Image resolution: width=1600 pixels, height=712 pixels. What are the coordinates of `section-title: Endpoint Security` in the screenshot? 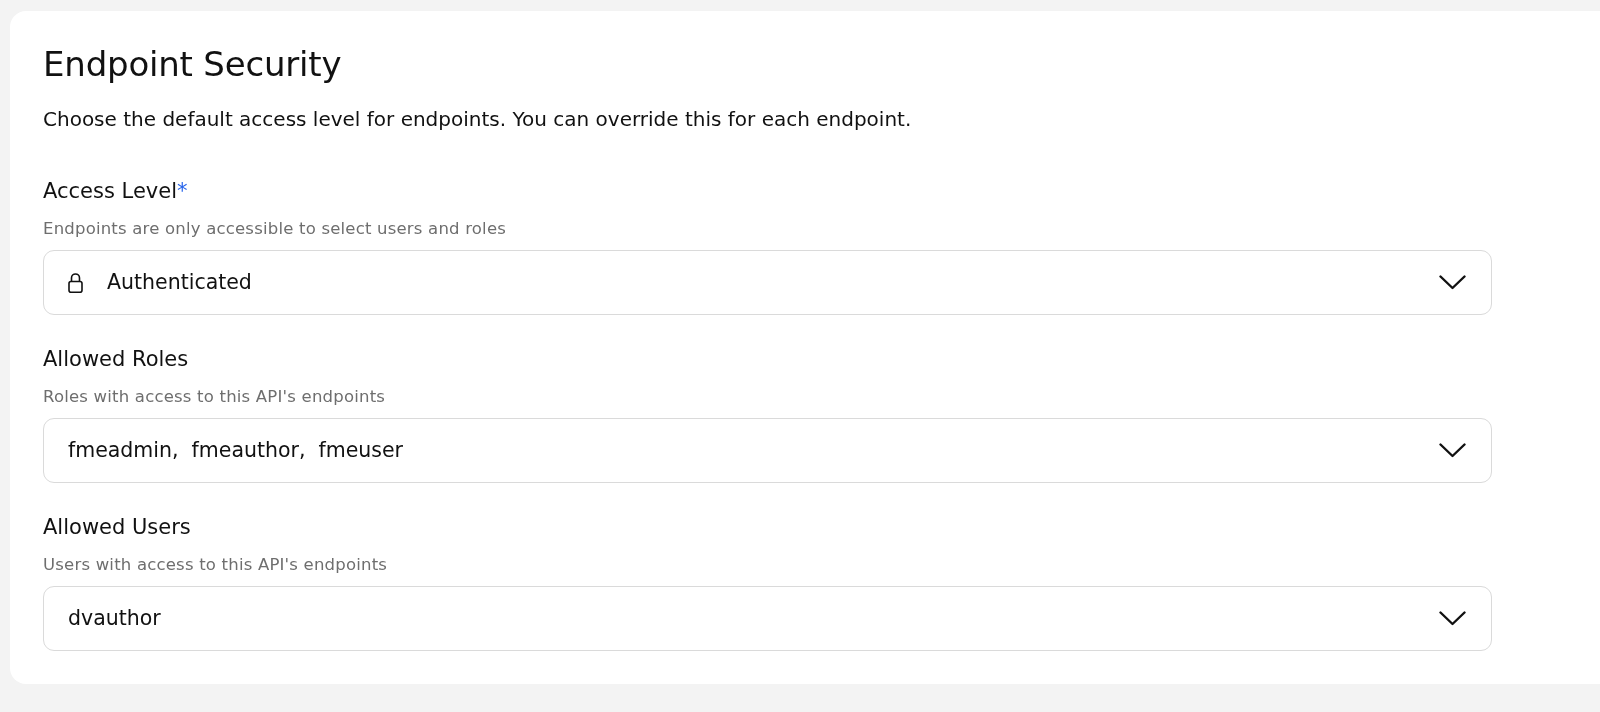 It's located at (193, 64).